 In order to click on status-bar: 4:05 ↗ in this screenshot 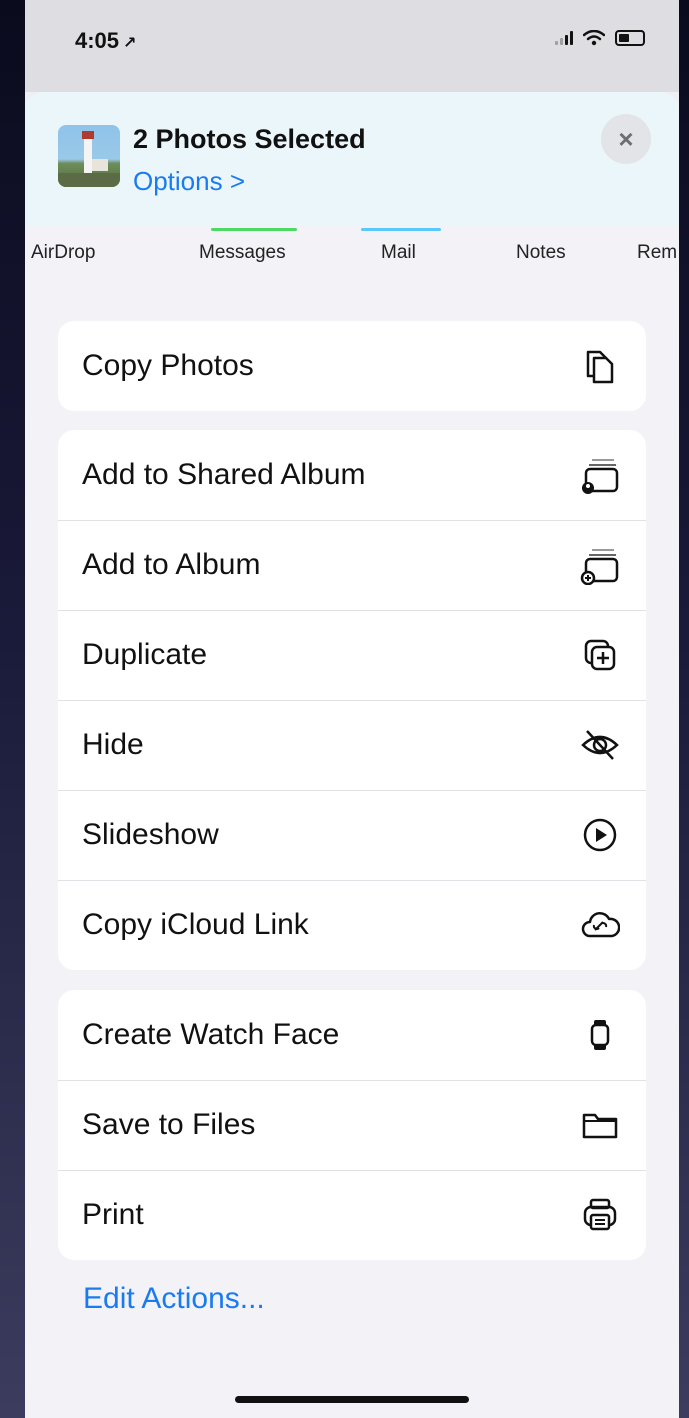, I will do `click(352, 46)`.